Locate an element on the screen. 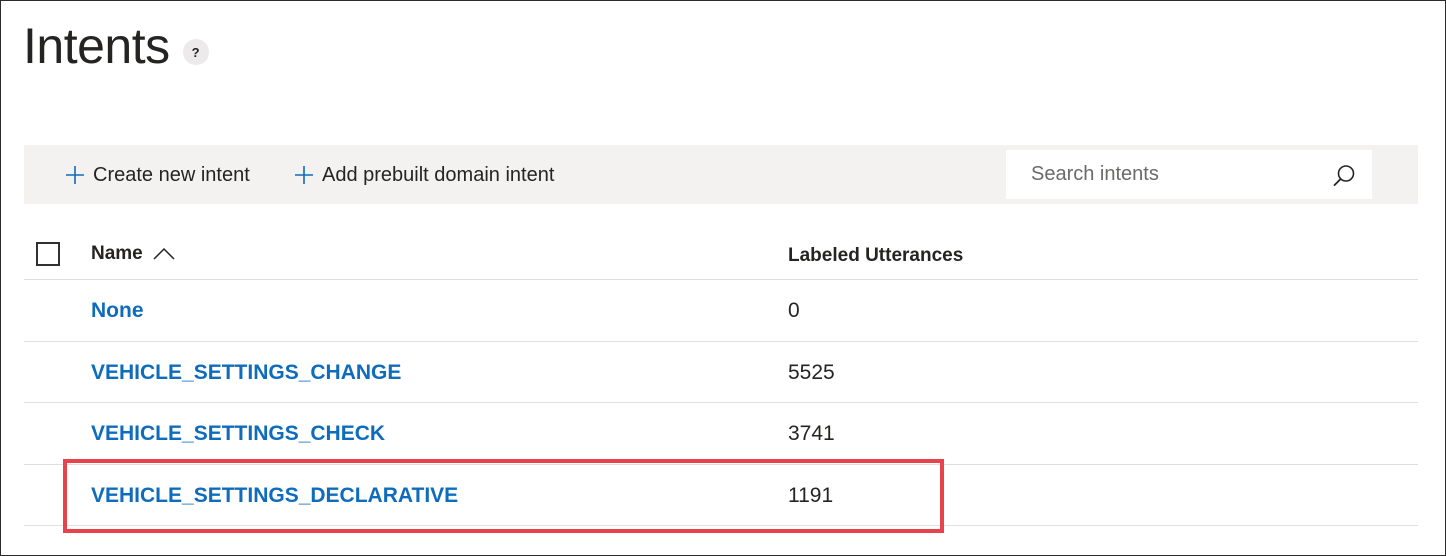  table-row: VEHICLE_SETTINGS_CHANGE 5525 is located at coordinates (721, 372).